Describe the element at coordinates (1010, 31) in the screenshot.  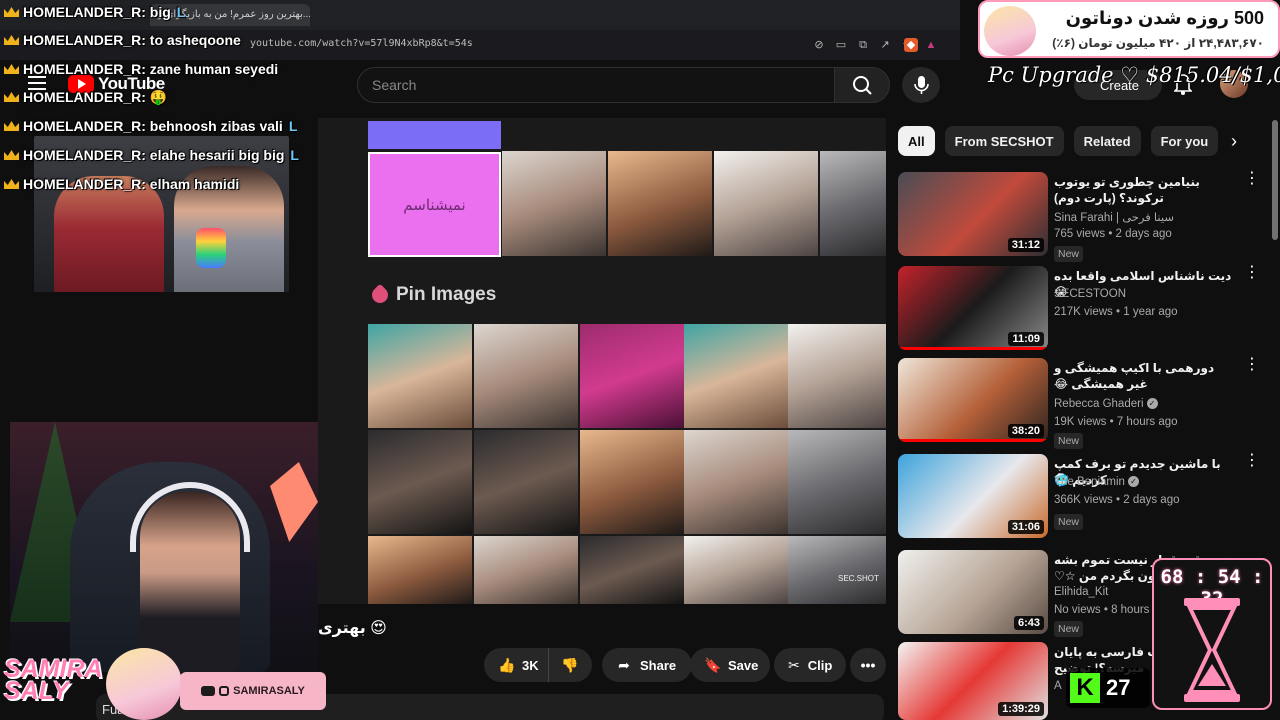
I see `mascot-avatar` at that location.